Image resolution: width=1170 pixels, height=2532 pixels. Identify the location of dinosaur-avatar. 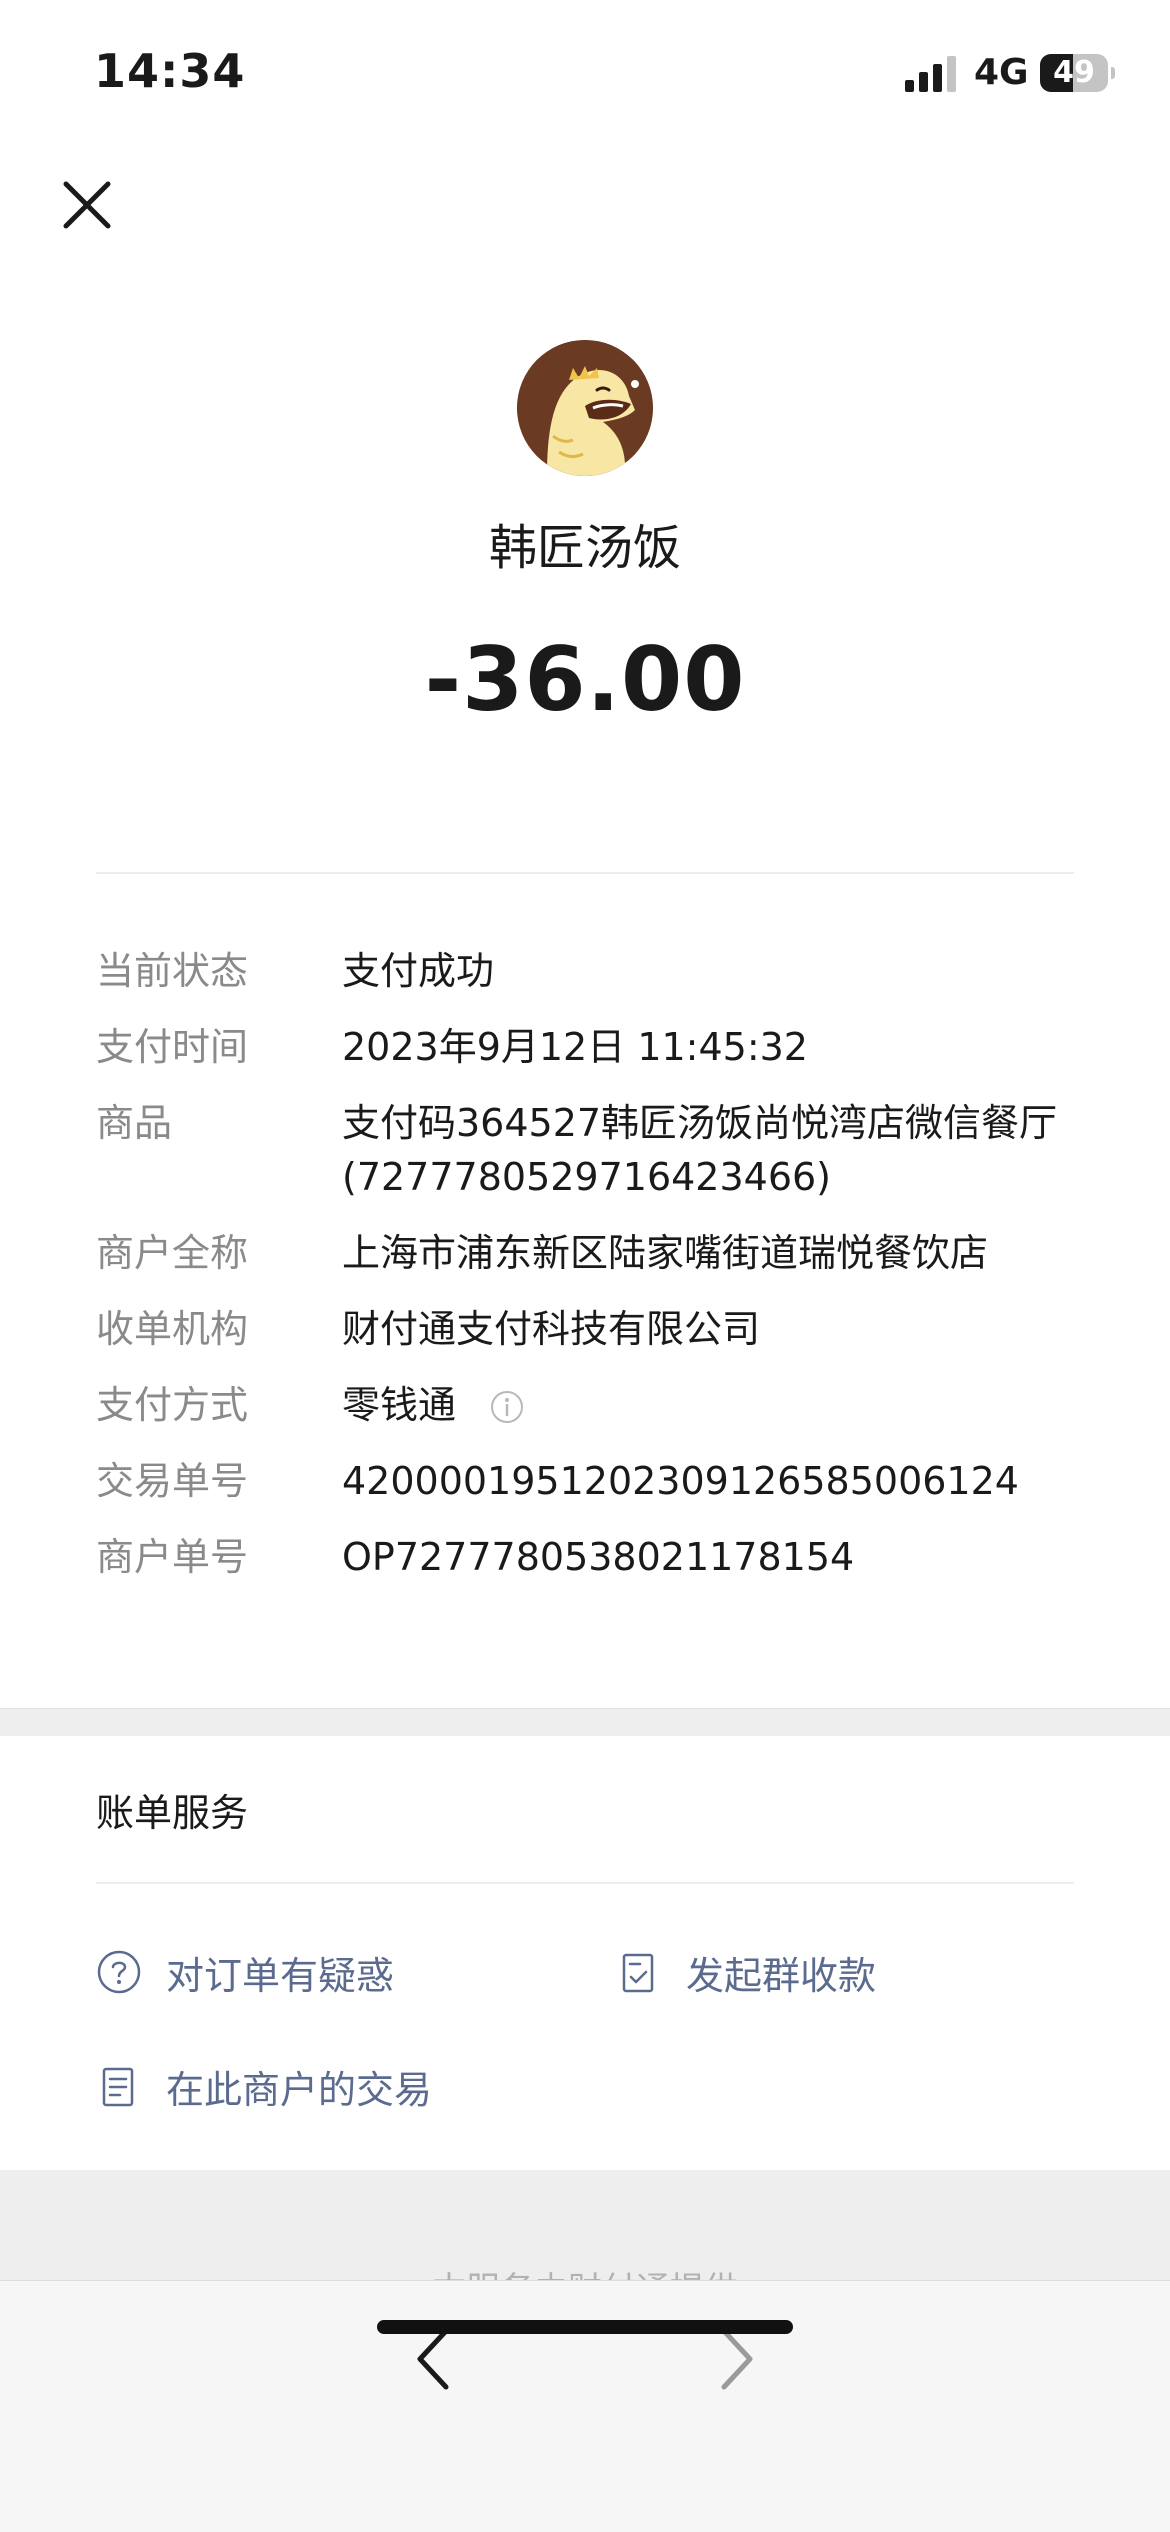
(585, 408).